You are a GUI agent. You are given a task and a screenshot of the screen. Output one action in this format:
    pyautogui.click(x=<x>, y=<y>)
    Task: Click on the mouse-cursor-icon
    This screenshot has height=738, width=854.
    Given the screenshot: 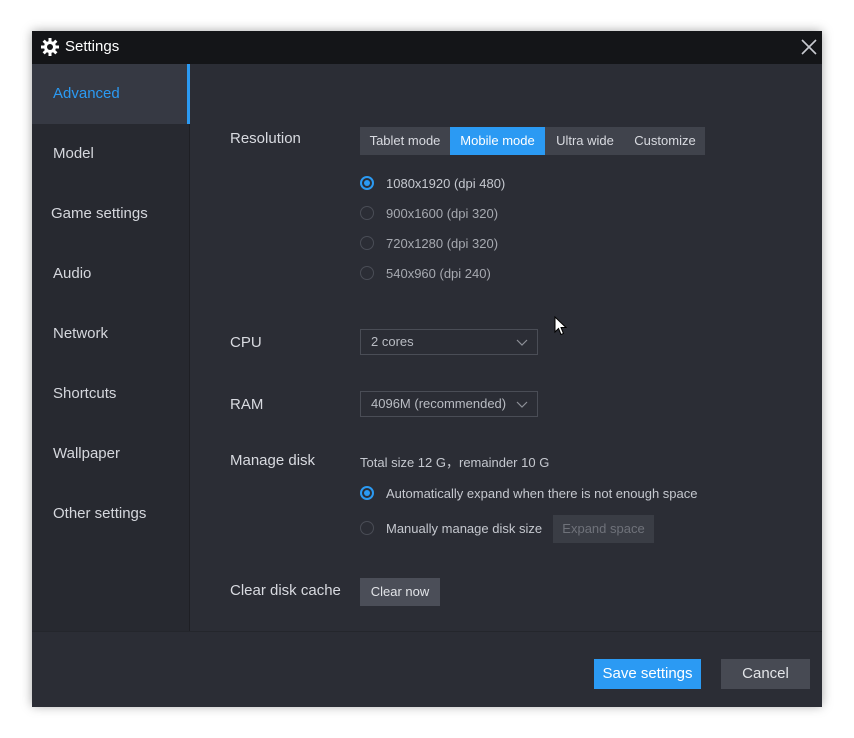 What is the action you would take?
    pyautogui.click(x=561, y=326)
    